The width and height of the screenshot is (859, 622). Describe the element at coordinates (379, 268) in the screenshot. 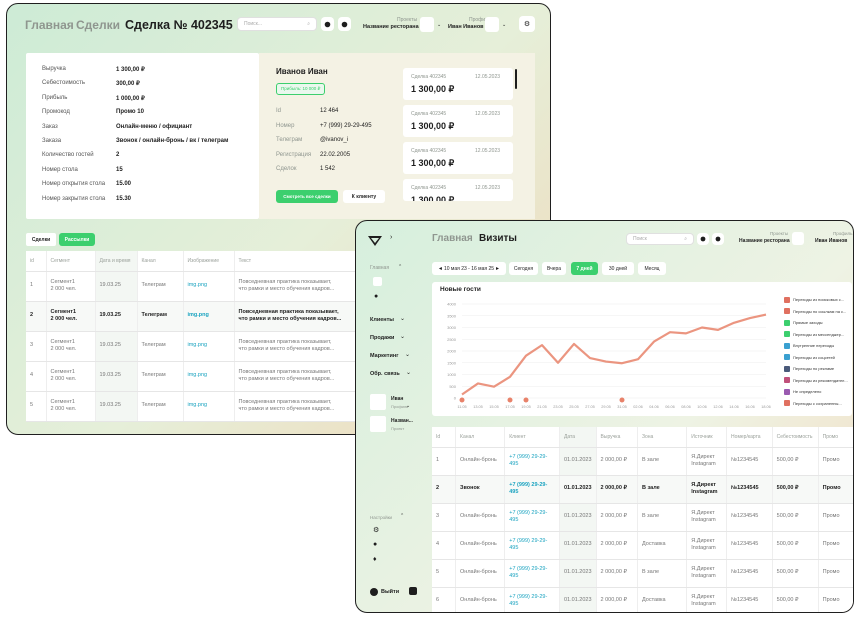

I see `sidebar-item-main: Главная` at that location.